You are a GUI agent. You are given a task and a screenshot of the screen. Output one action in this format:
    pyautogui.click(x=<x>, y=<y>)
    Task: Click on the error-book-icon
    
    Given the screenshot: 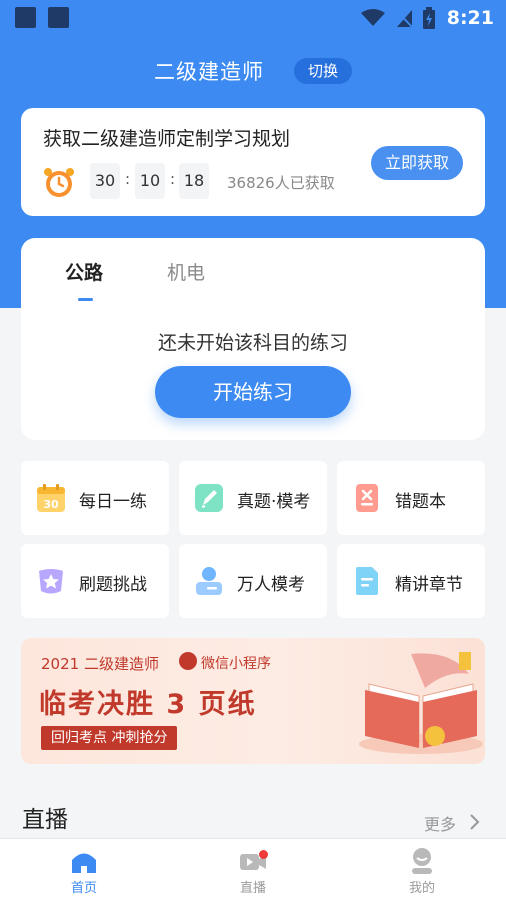 What is the action you would take?
    pyautogui.click(x=367, y=498)
    